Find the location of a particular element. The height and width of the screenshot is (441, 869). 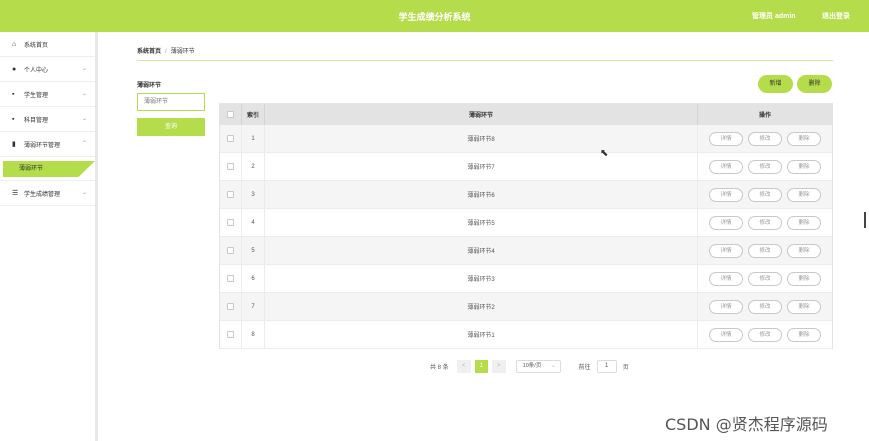

sidebar-item-scores: ☰ 学生成绩管理 ⌄ is located at coordinates (47, 193).